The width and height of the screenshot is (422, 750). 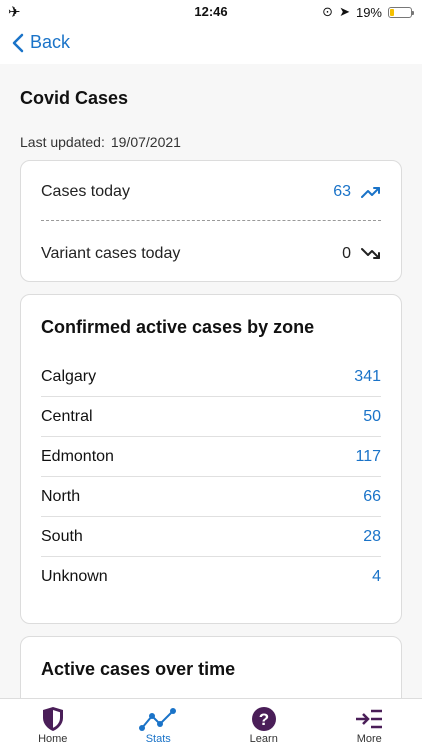 What do you see at coordinates (62, 142) in the screenshot?
I see `last-updated-label: Last updated:` at bounding box center [62, 142].